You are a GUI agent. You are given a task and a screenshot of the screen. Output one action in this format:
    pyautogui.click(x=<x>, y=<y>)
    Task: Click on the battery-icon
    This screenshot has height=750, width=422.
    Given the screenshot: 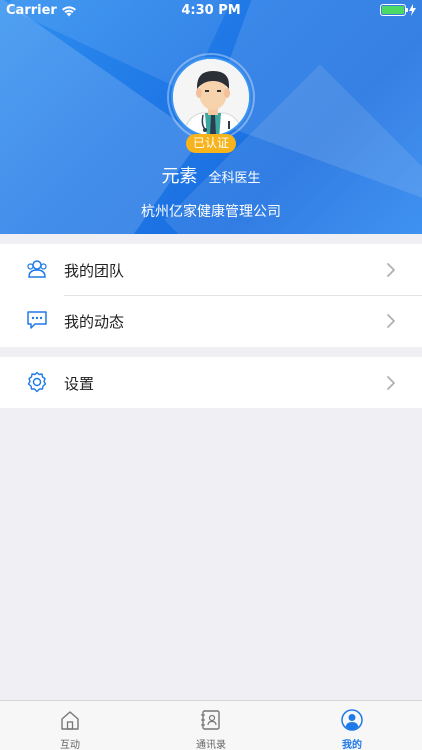 What is the action you would take?
    pyautogui.click(x=394, y=10)
    